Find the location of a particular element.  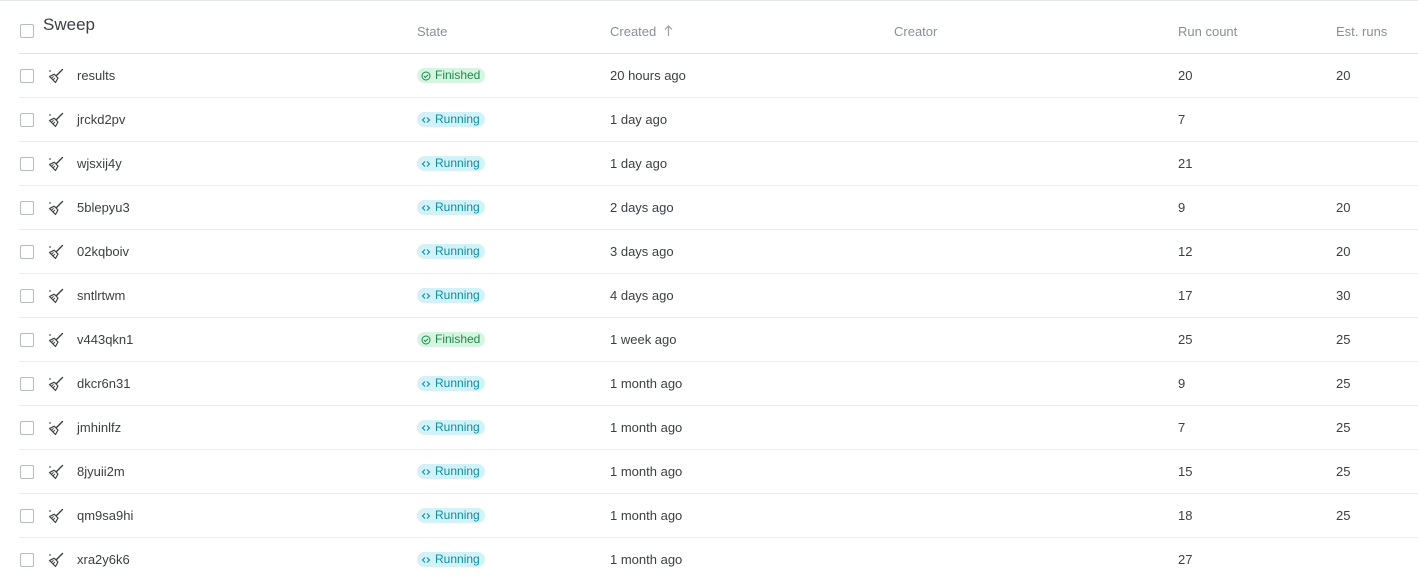

sweep-name-link: 5blepyu3 is located at coordinates (103, 207).